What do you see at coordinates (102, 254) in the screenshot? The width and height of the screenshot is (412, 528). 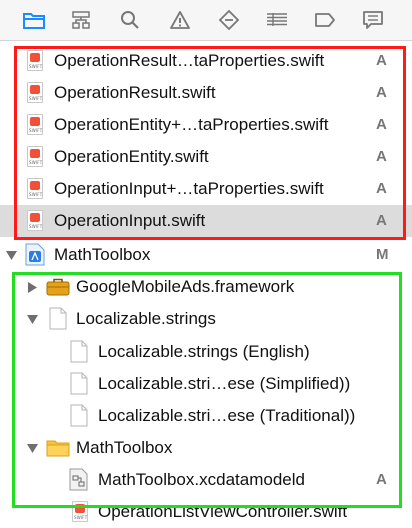 I see `project-name: MathToolbox` at bounding box center [102, 254].